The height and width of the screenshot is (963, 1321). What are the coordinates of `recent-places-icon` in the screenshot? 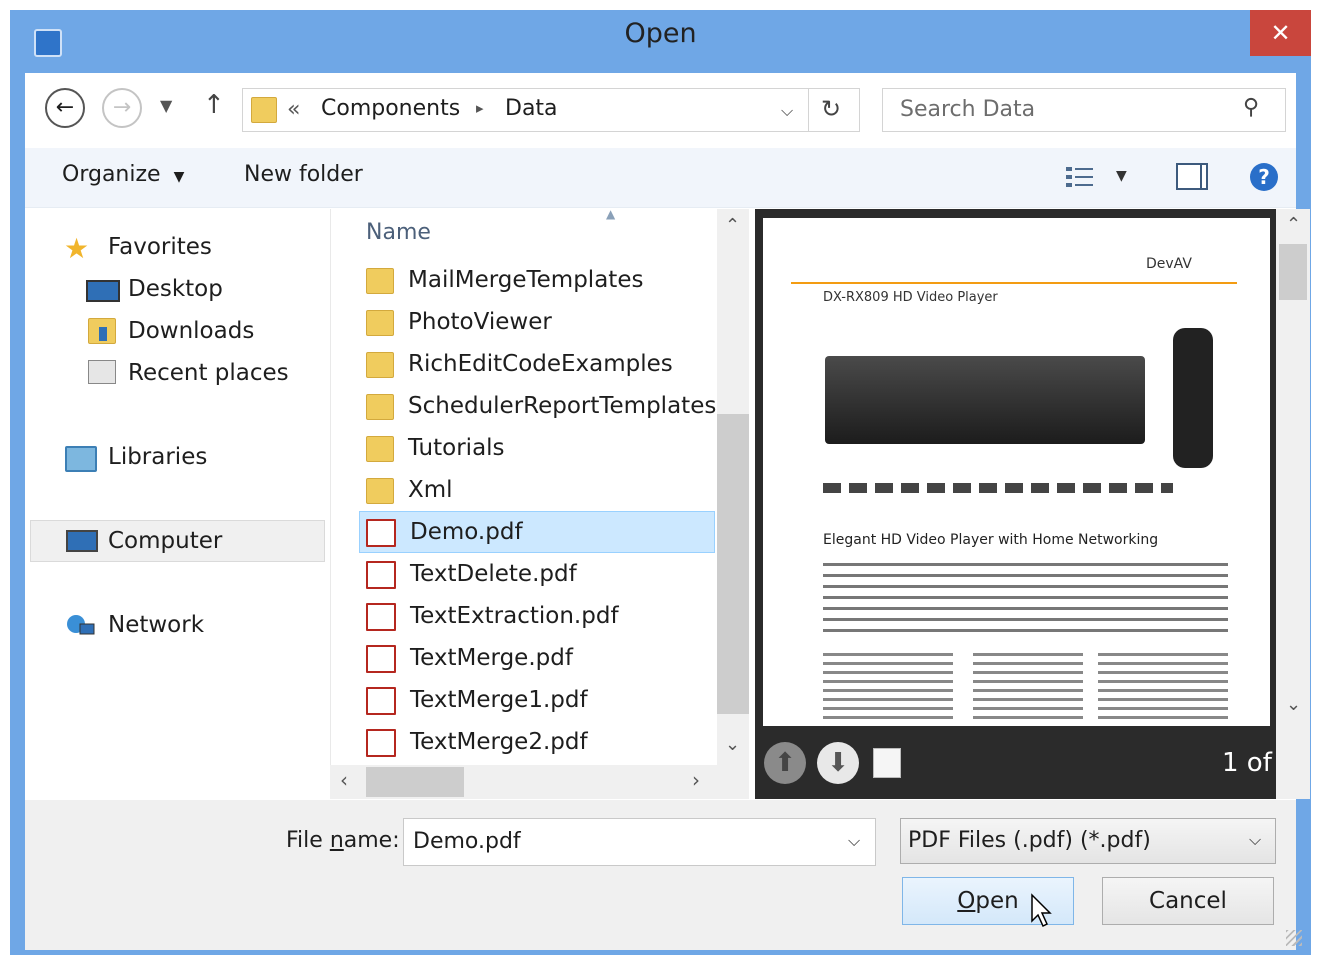 It's located at (102, 372).